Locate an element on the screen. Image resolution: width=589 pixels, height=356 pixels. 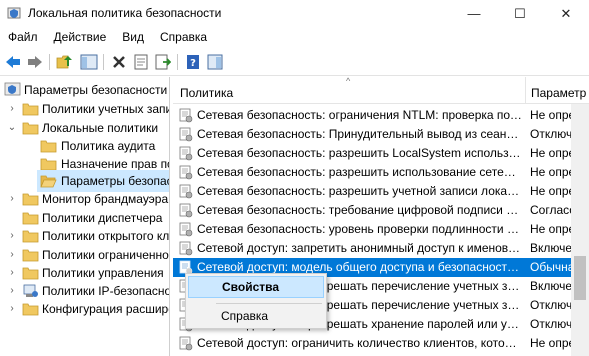
maximize-button: ☐ is located at coordinates (520, 13).